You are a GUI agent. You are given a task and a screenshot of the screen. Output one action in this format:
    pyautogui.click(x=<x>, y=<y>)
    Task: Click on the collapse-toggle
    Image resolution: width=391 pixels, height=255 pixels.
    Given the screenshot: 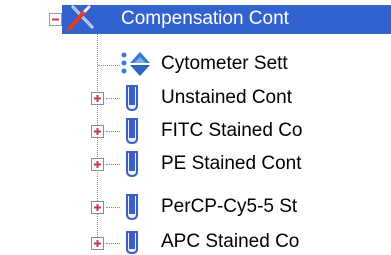 What is the action you would take?
    pyautogui.click(x=55, y=19)
    